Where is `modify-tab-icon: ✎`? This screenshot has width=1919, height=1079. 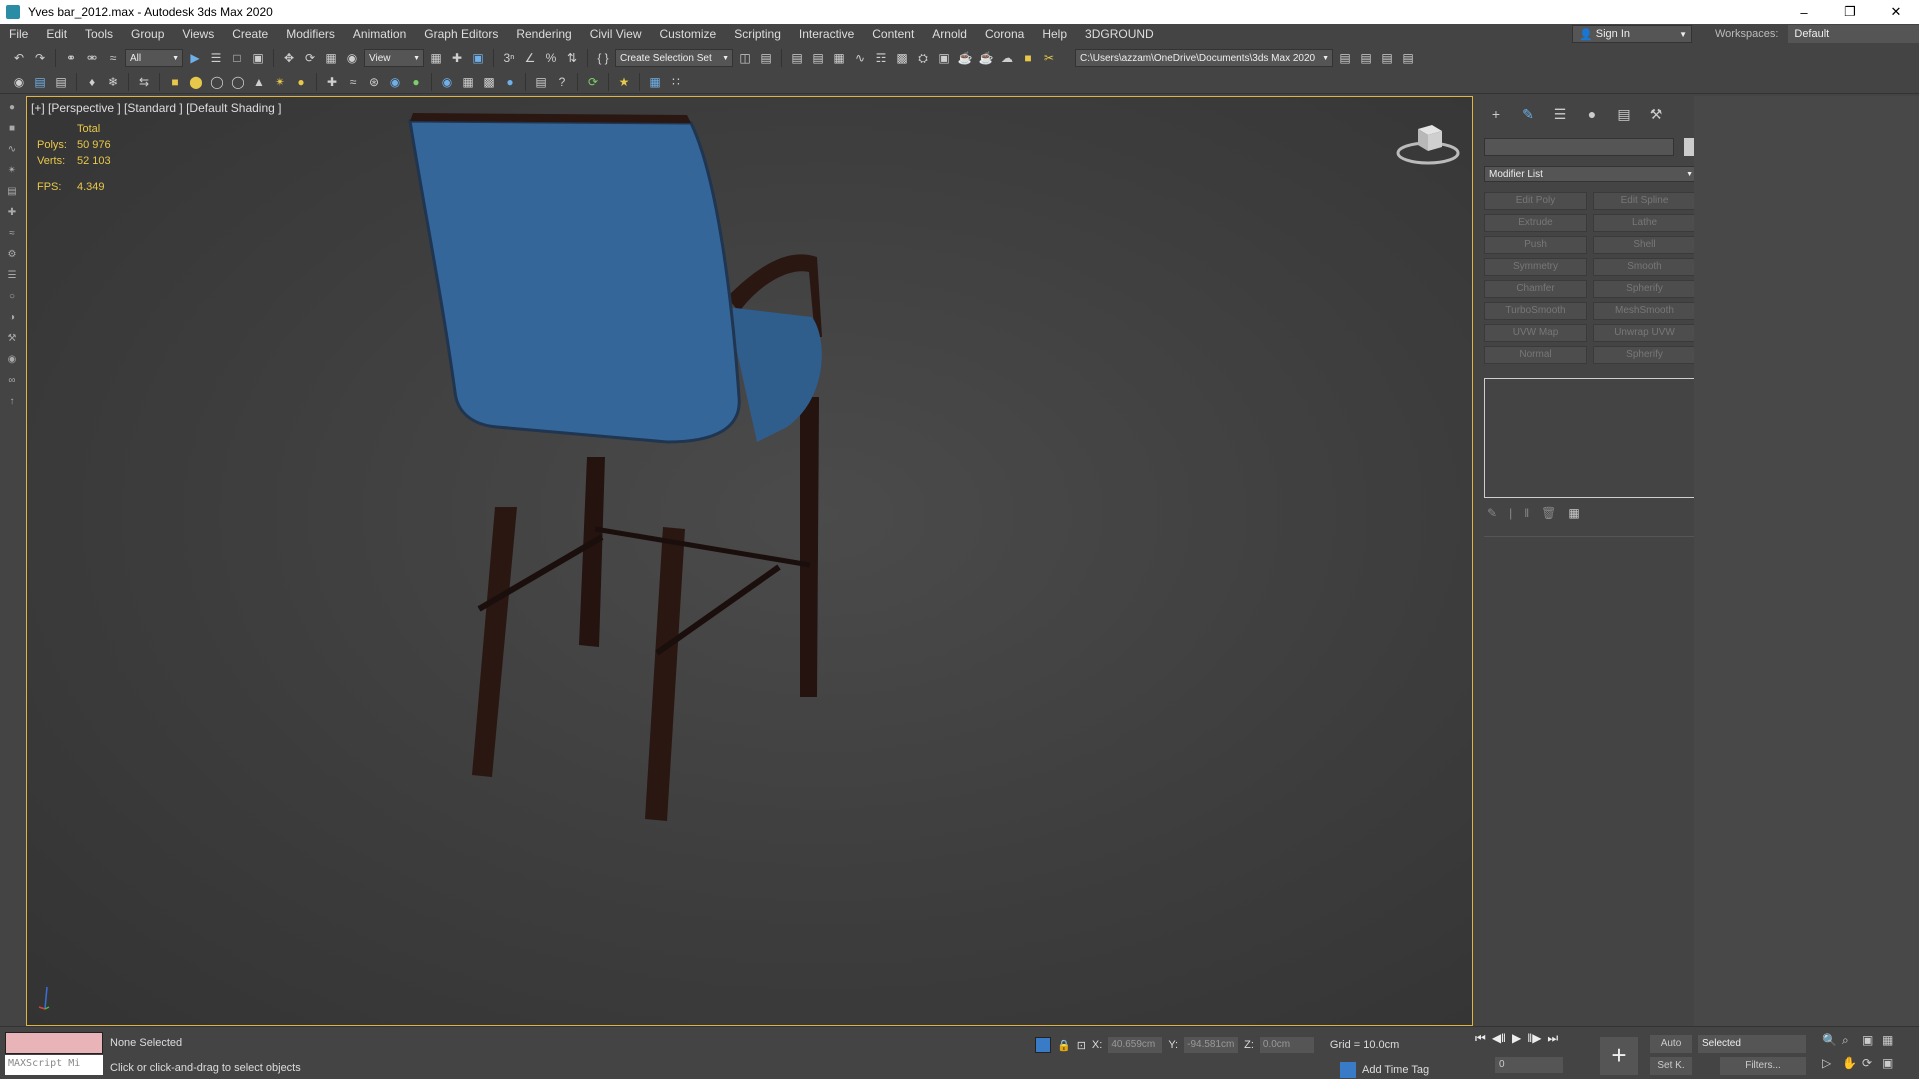 modify-tab-icon: ✎ is located at coordinates (1528, 115).